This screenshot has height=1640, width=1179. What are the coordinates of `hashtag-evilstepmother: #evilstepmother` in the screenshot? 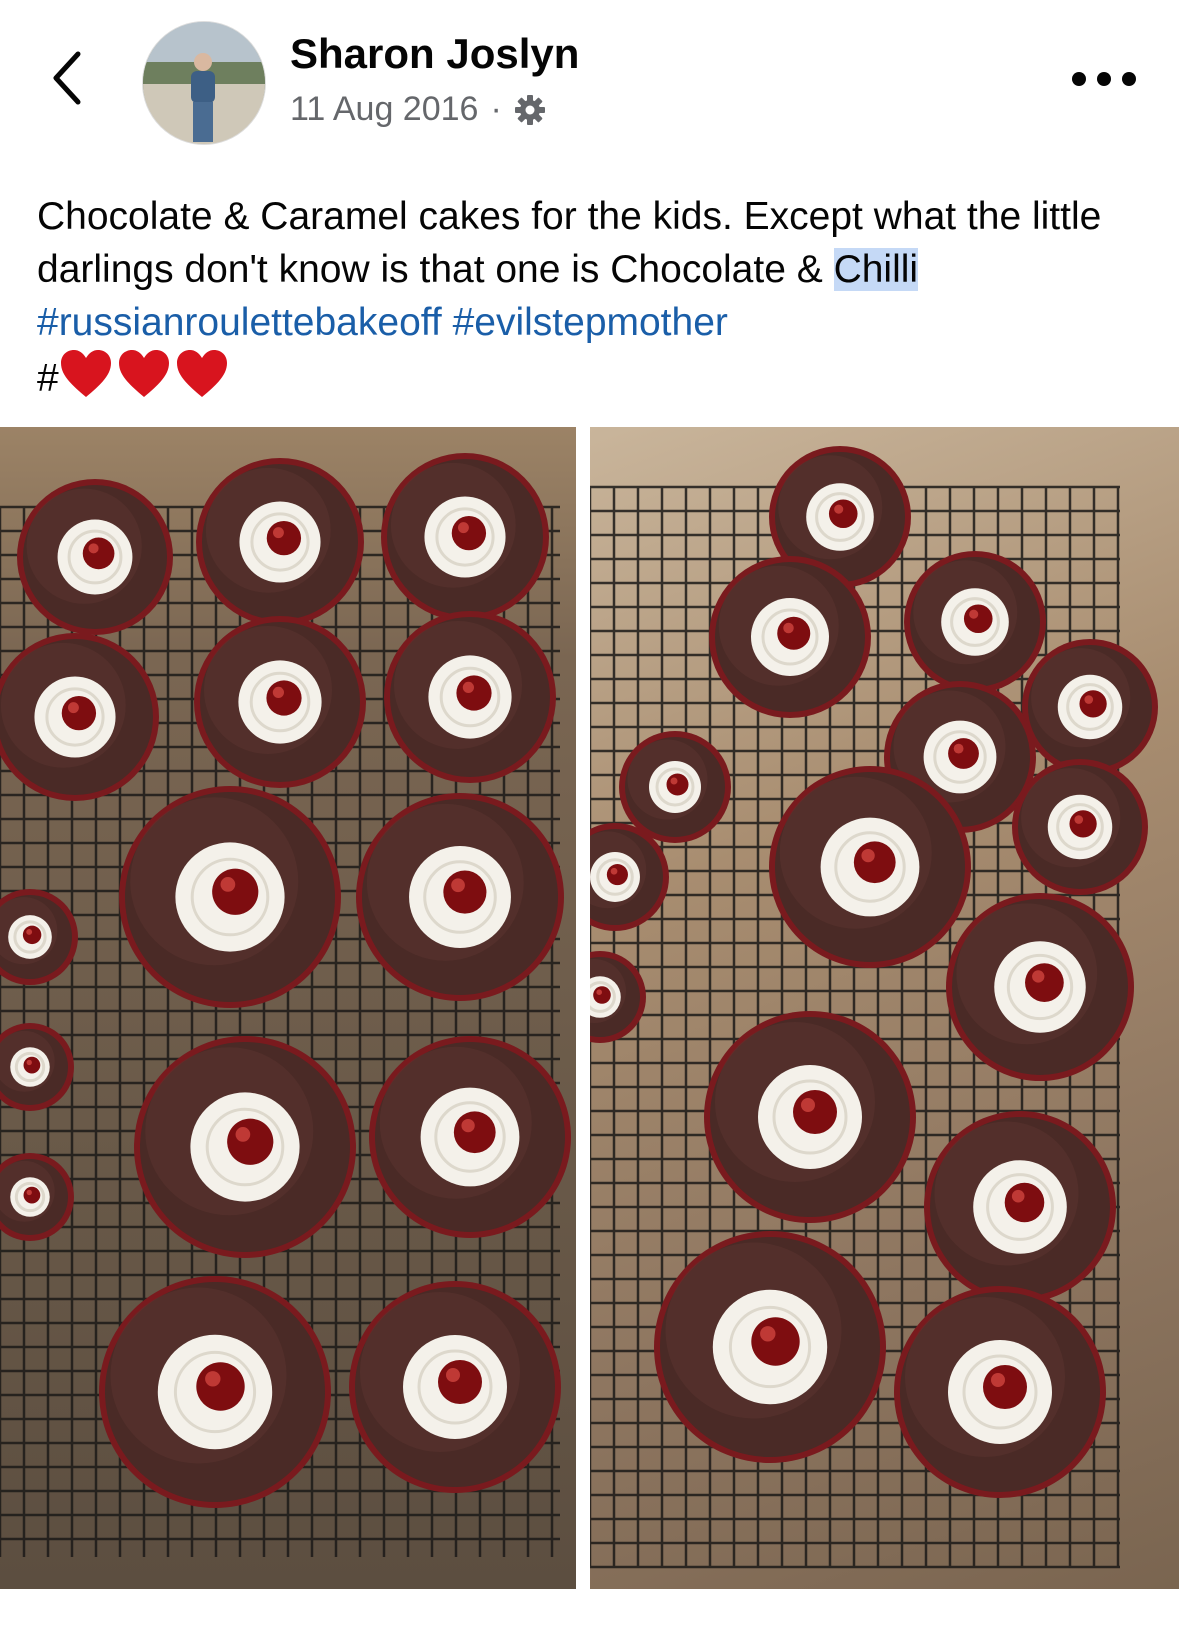 It's located at (590, 322).